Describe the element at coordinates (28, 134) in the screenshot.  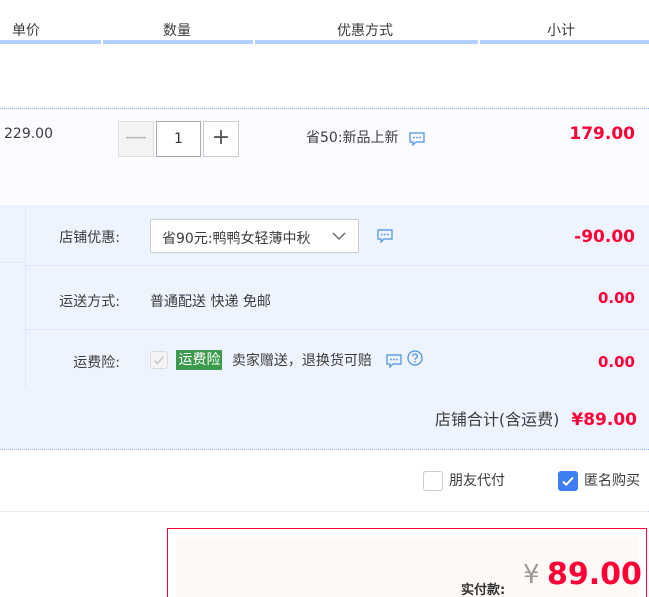
I see `item-unit-price: 229.00` at that location.